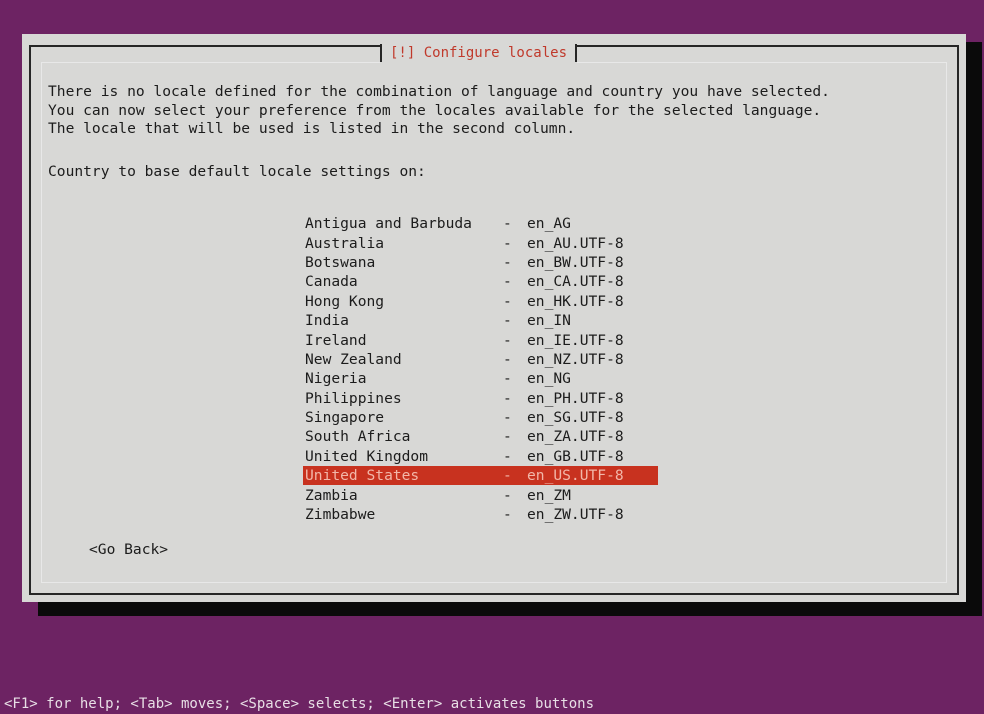 The height and width of the screenshot is (714, 984). Describe the element at coordinates (340, 515) in the screenshot. I see `country-name: Zimbabwe` at that location.